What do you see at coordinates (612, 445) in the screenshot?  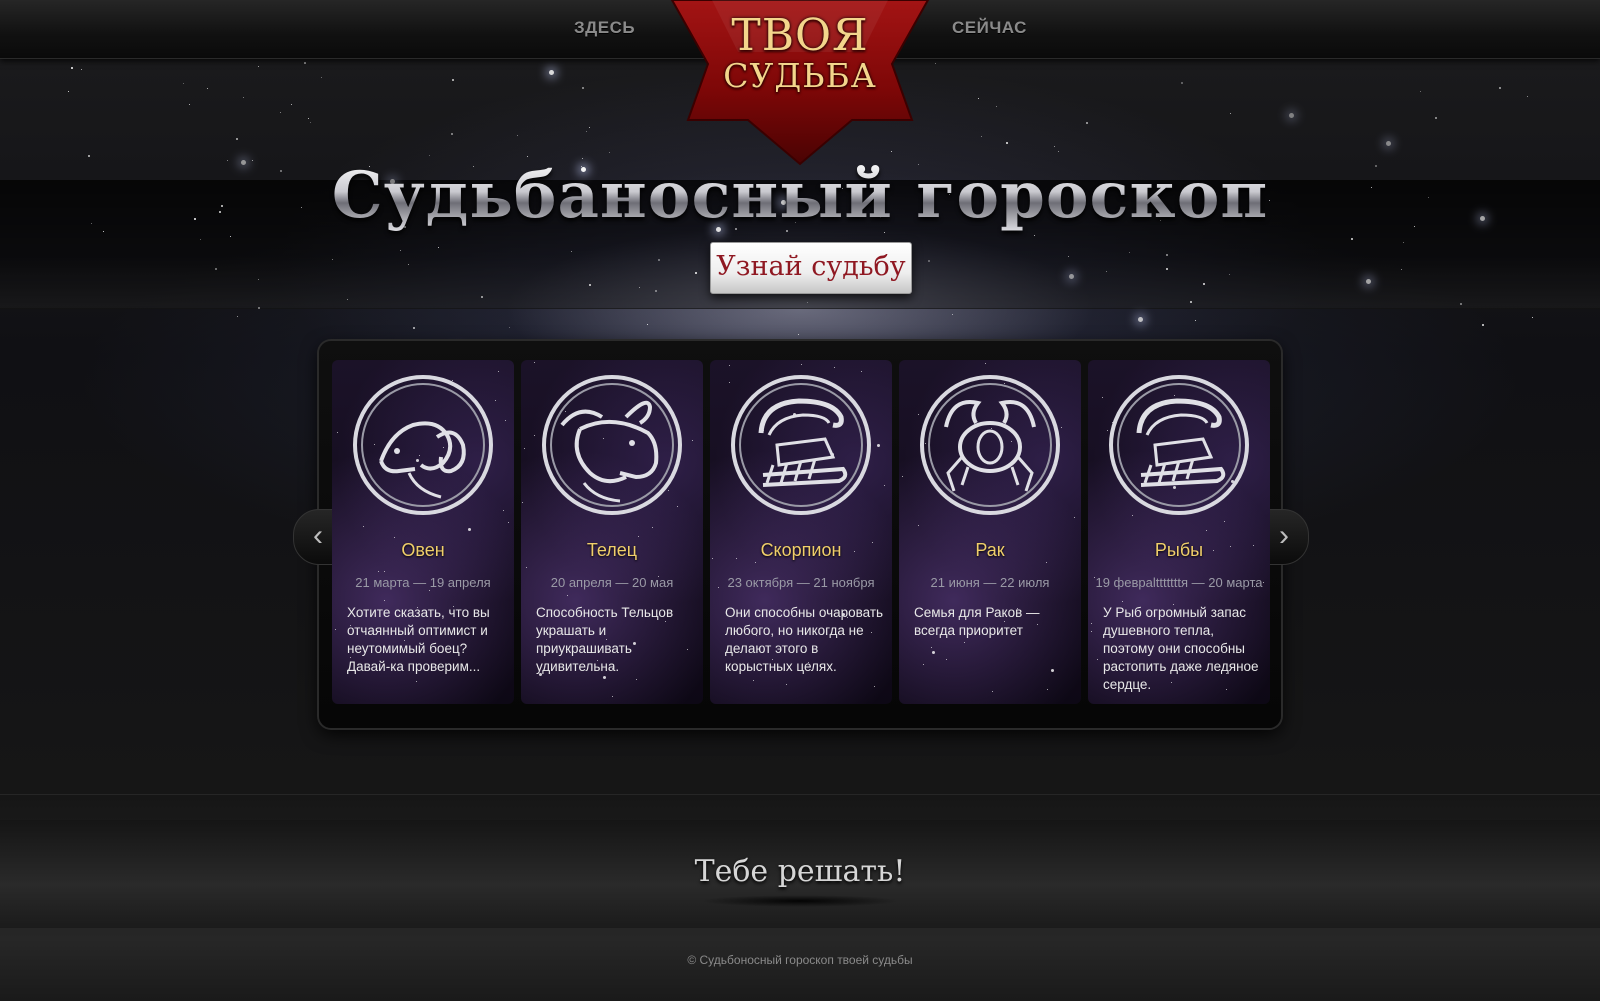 I see `taurus-icon` at bounding box center [612, 445].